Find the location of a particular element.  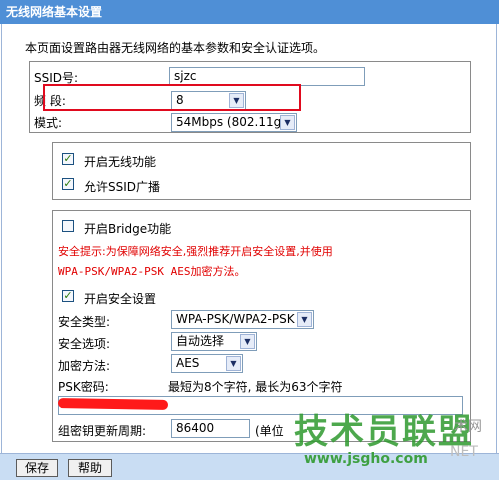

ssid-broadcast-checkbox: ✓ is located at coordinates (68, 184).